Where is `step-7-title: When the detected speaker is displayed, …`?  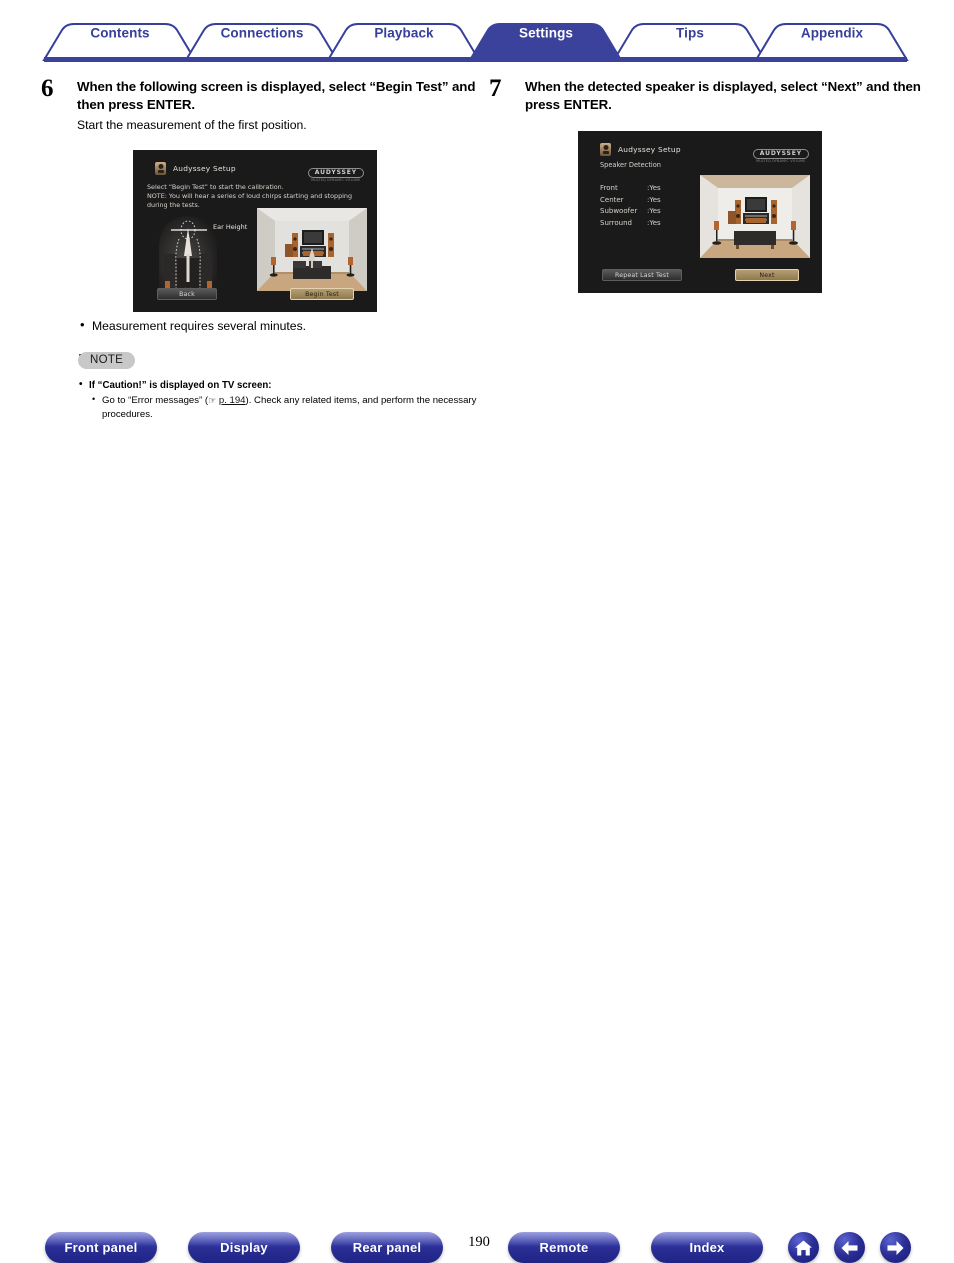 step-7-title: When the detected speaker is displayed, … is located at coordinates (723, 95).